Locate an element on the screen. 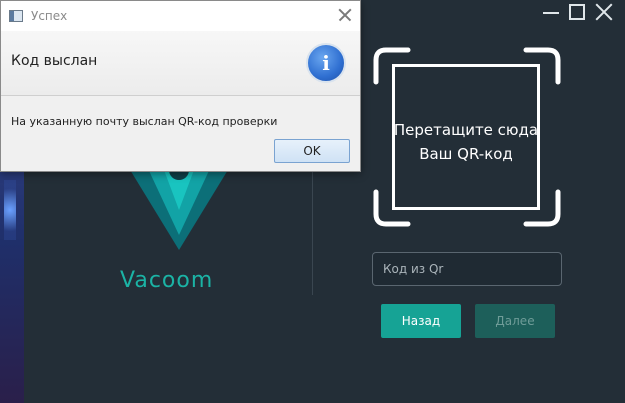 Image resolution: width=625 pixels, height=403 pixels. next-button: Далее is located at coordinates (515, 321).